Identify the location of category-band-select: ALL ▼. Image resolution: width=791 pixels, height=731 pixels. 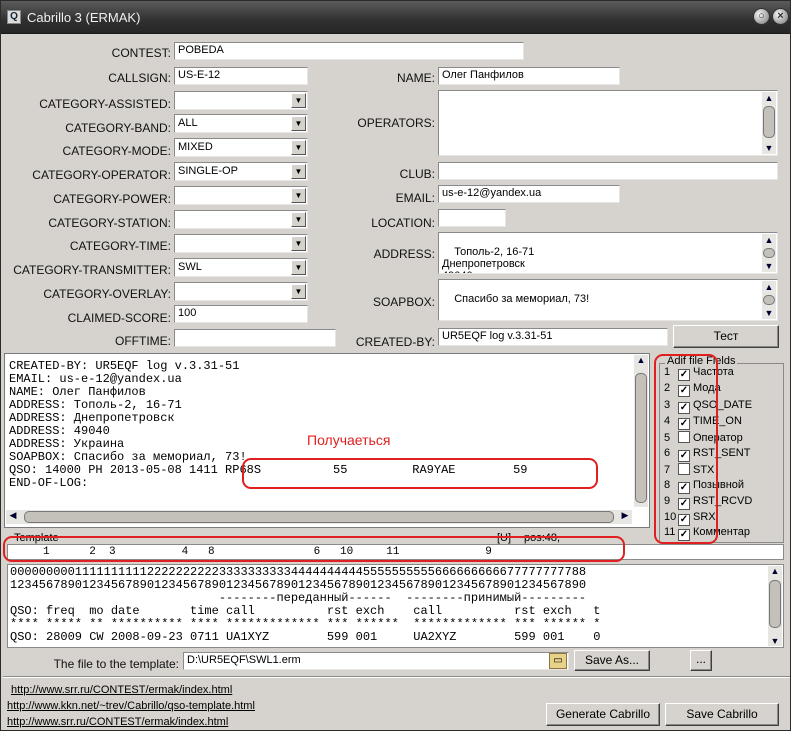
(241, 123).